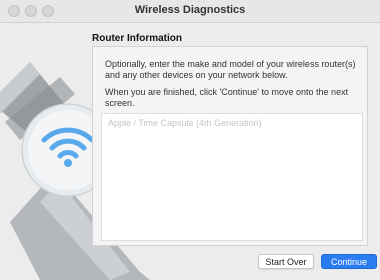 This screenshot has width=380, height=280. I want to click on router-model-placeholder: Apple / Time Capsule (4th Generation), so click(185, 123).